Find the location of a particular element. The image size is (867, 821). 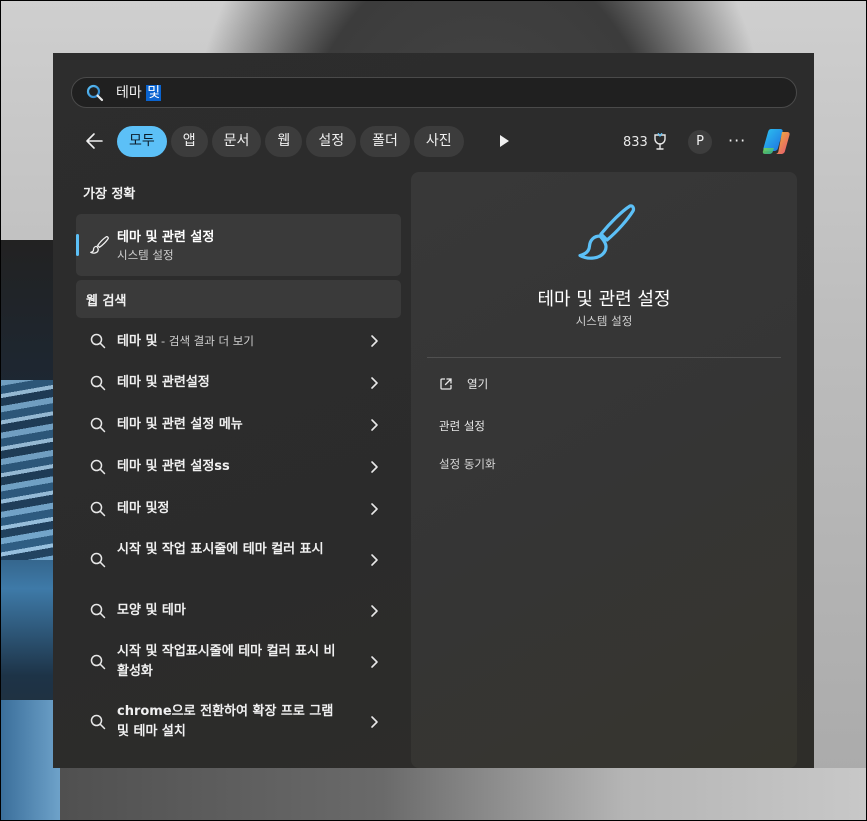

web-result-text: 테마 및 - 검색 결과 더 보기 is located at coordinates (232, 341).